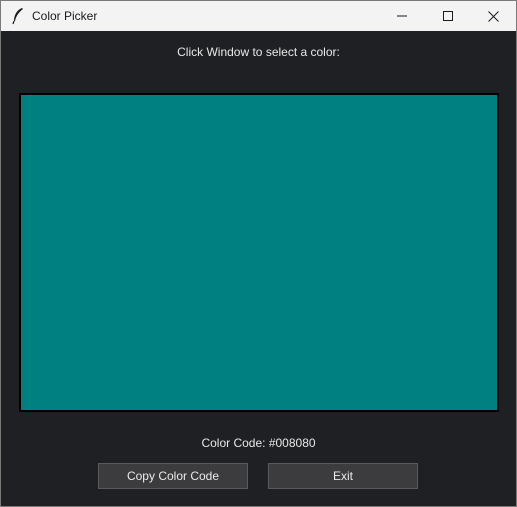 The width and height of the screenshot is (517, 507). I want to click on close-icon, so click(493, 16).